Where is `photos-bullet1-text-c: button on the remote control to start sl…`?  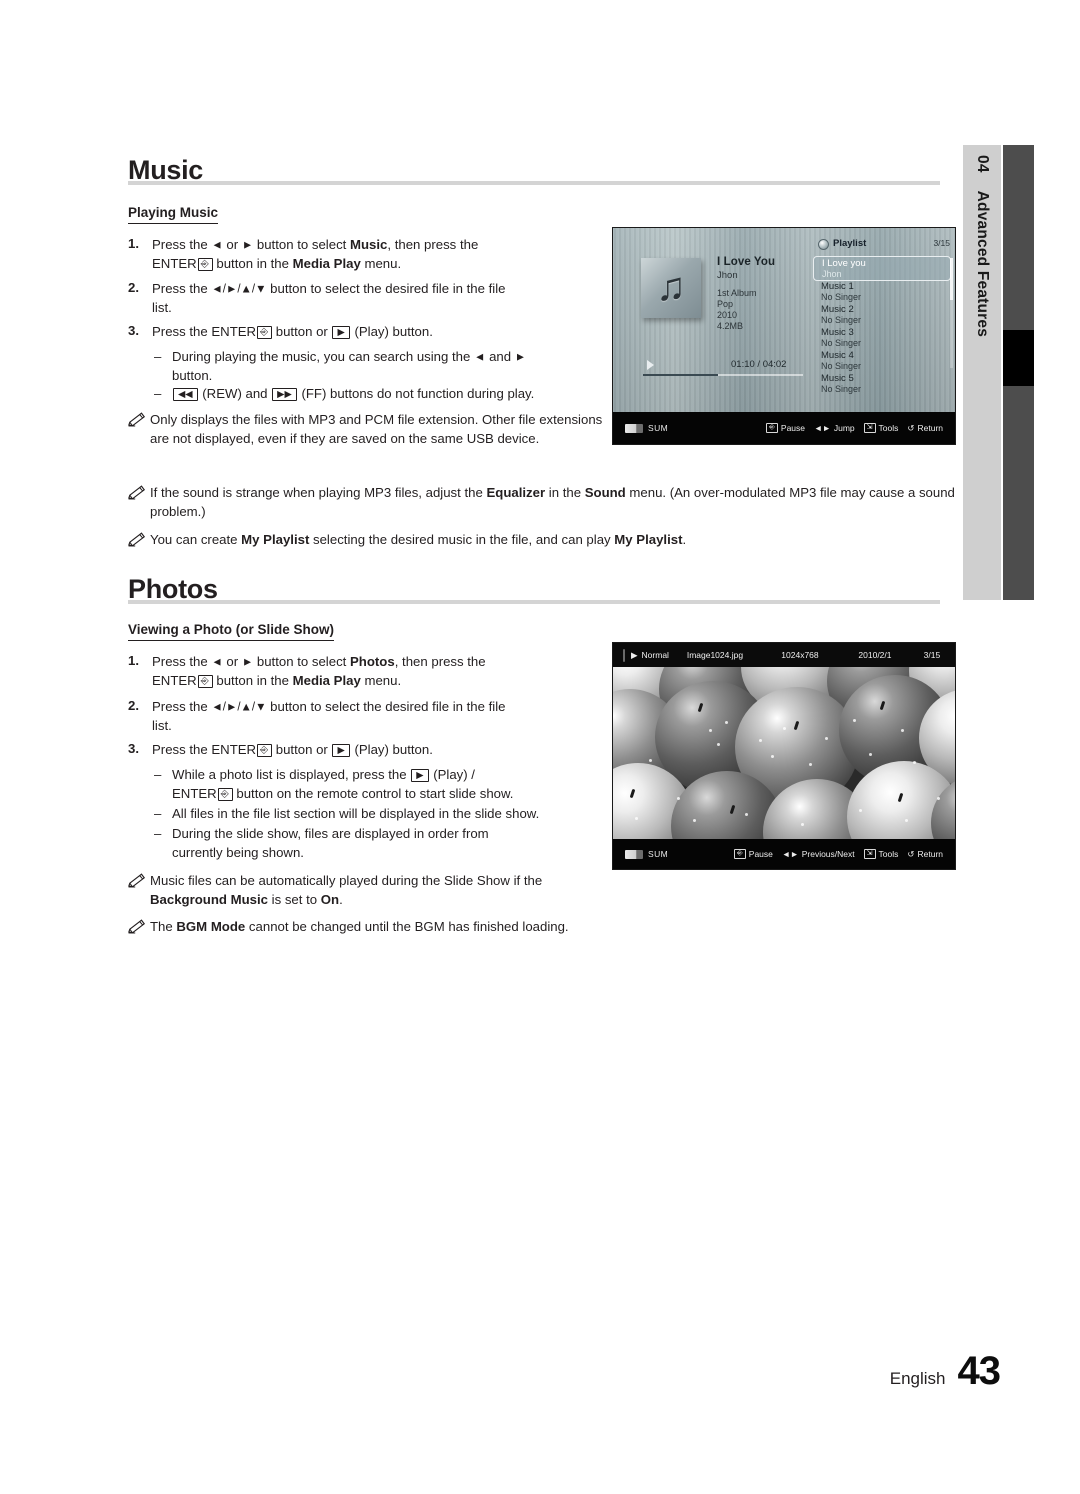
photos-bullet1-text-c: button on the remote control to start sl… is located at coordinates (373, 793).